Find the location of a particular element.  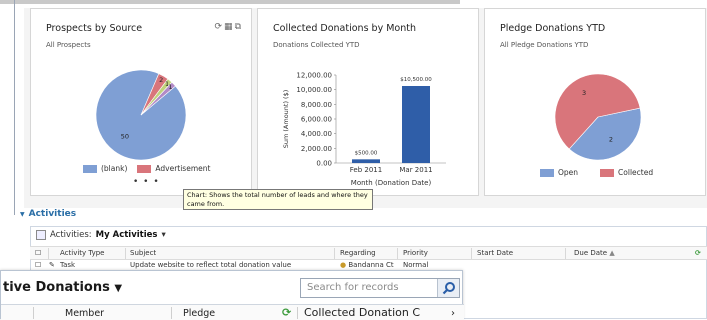

regarding-cell: ● Bandanna Ct is located at coordinates (367, 265).